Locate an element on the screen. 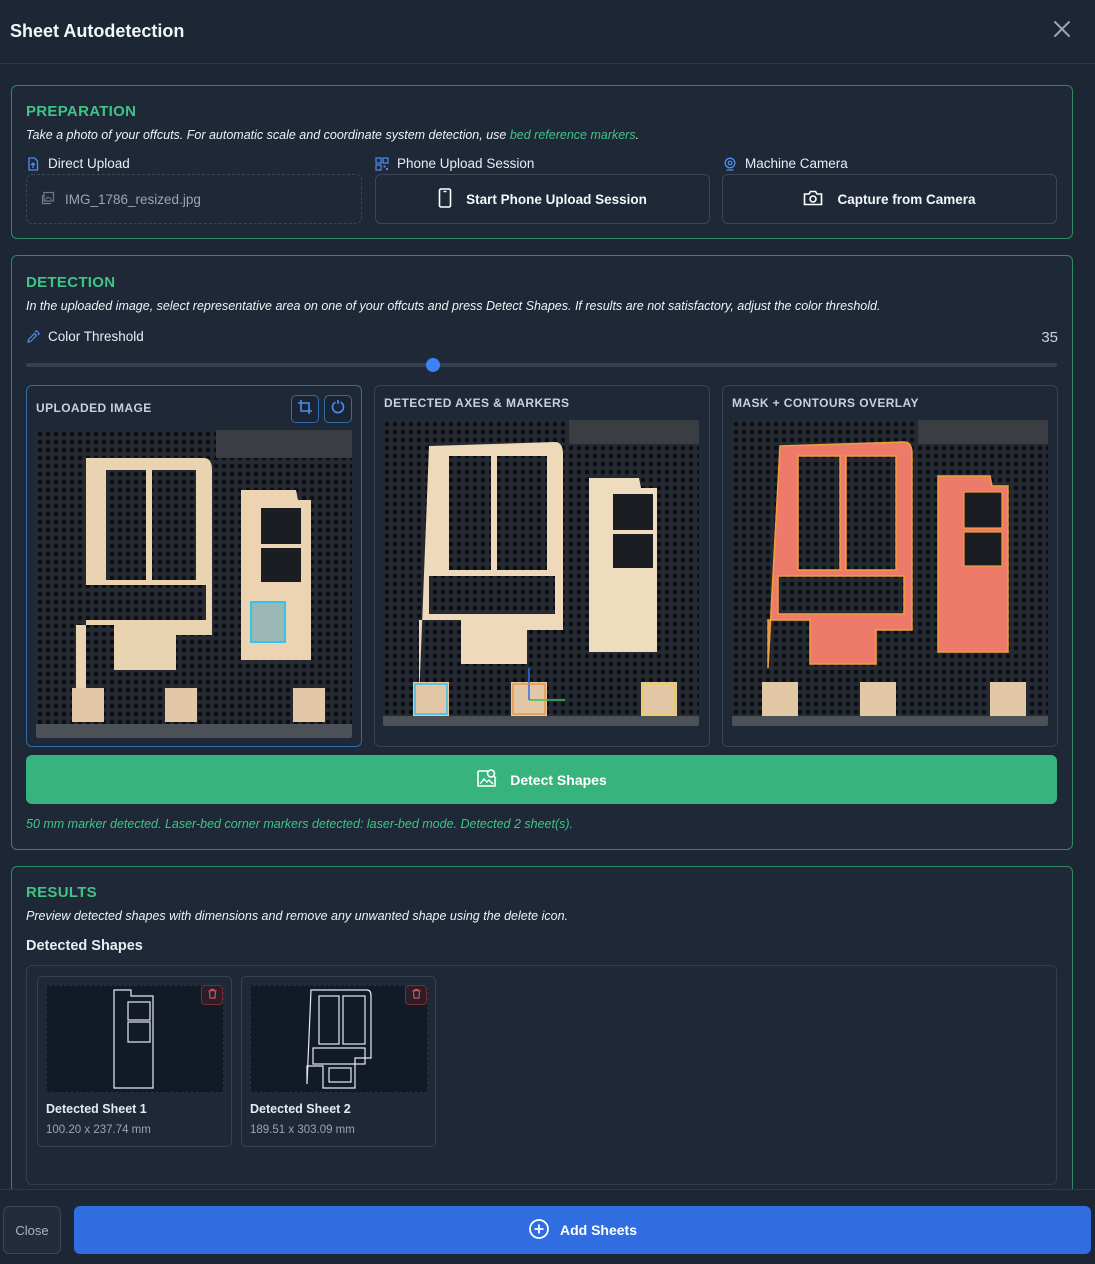 This screenshot has width=1095, height=1264. reset-button is located at coordinates (338, 409).